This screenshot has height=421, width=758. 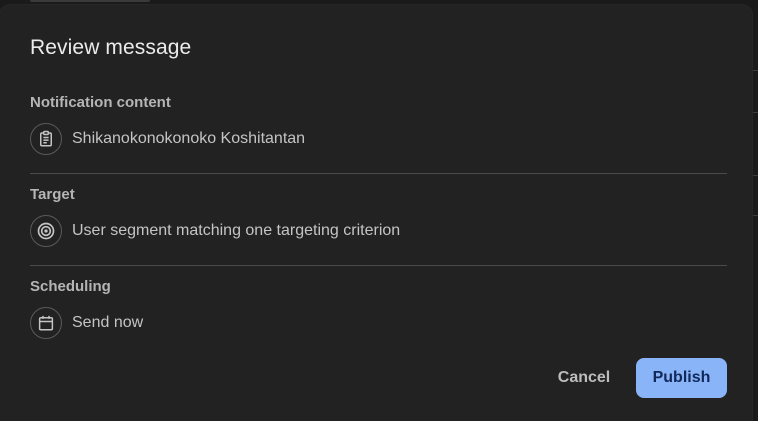 What do you see at coordinates (46, 231) in the screenshot?
I see `target-icon` at bounding box center [46, 231].